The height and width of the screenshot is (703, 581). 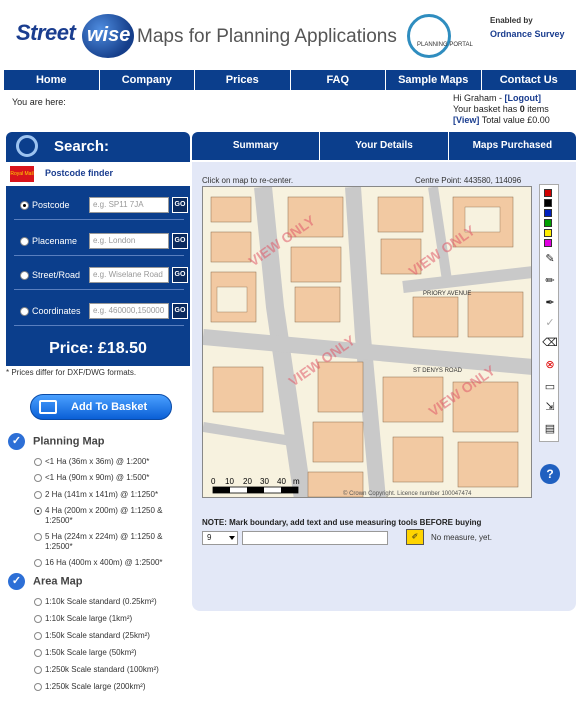 I want to click on eraser-icon: ⌫, so click(x=550, y=343).